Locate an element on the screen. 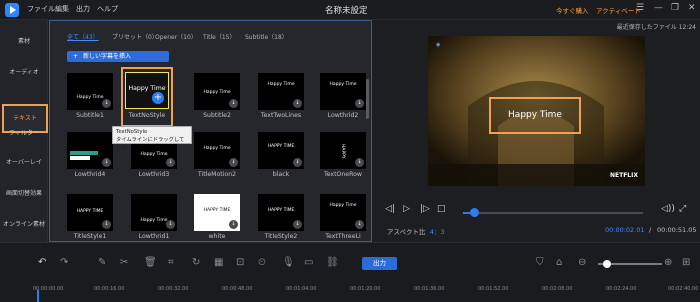 This screenshot has height=302, width=700. tab-all: 全て（43） is located at coordinates (83, 36).